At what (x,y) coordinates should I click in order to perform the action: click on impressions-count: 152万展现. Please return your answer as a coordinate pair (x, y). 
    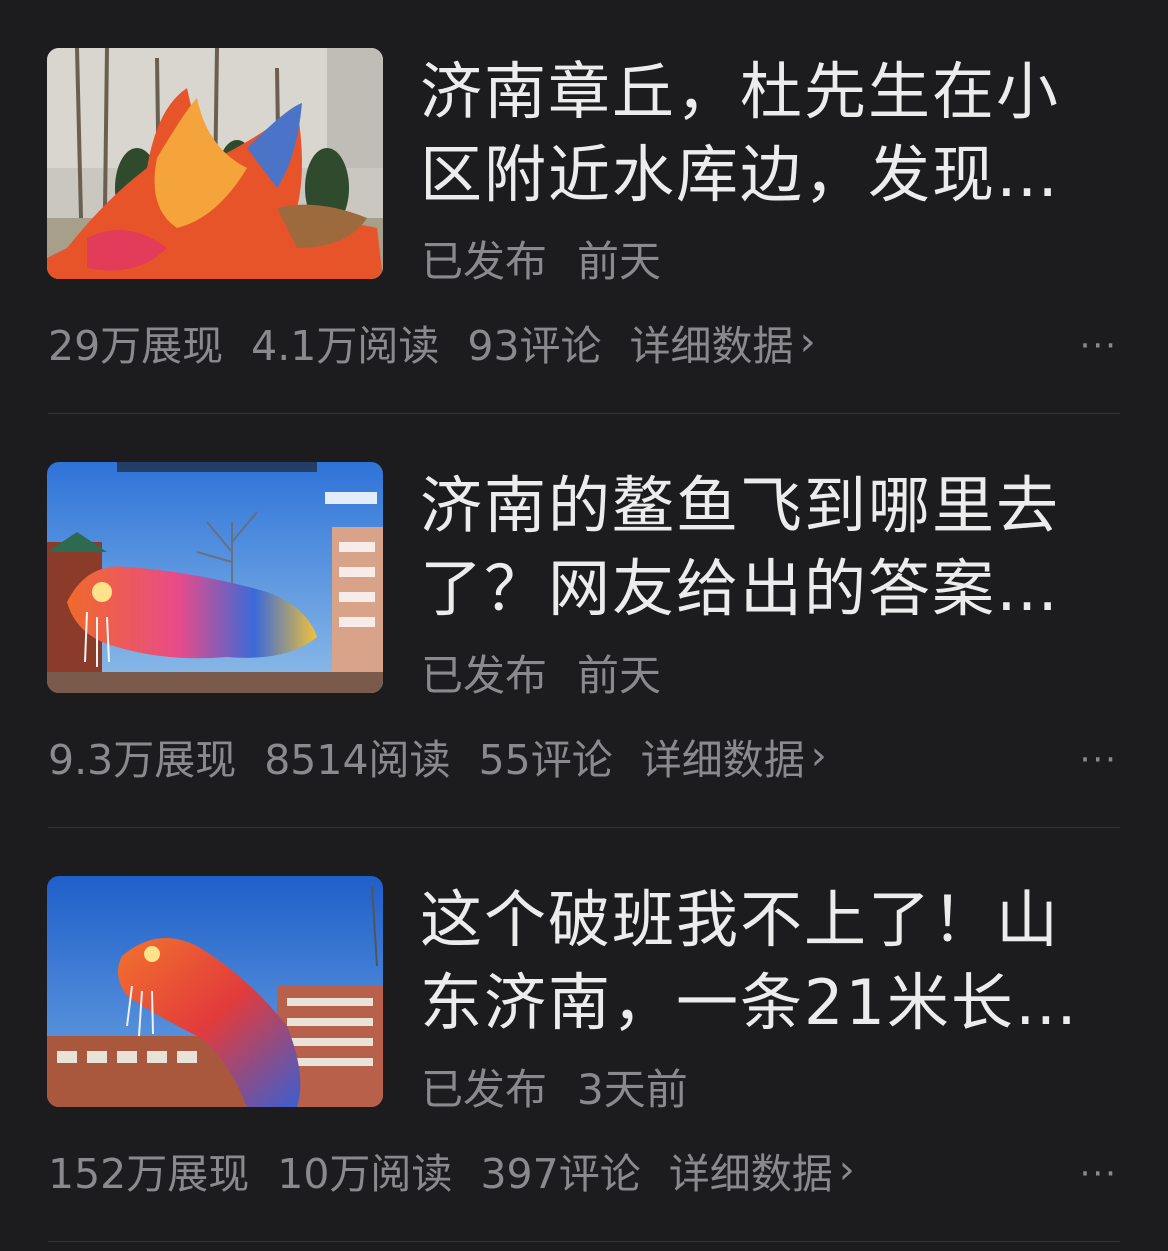
    Looking at the image, I should click on (149, 1174).